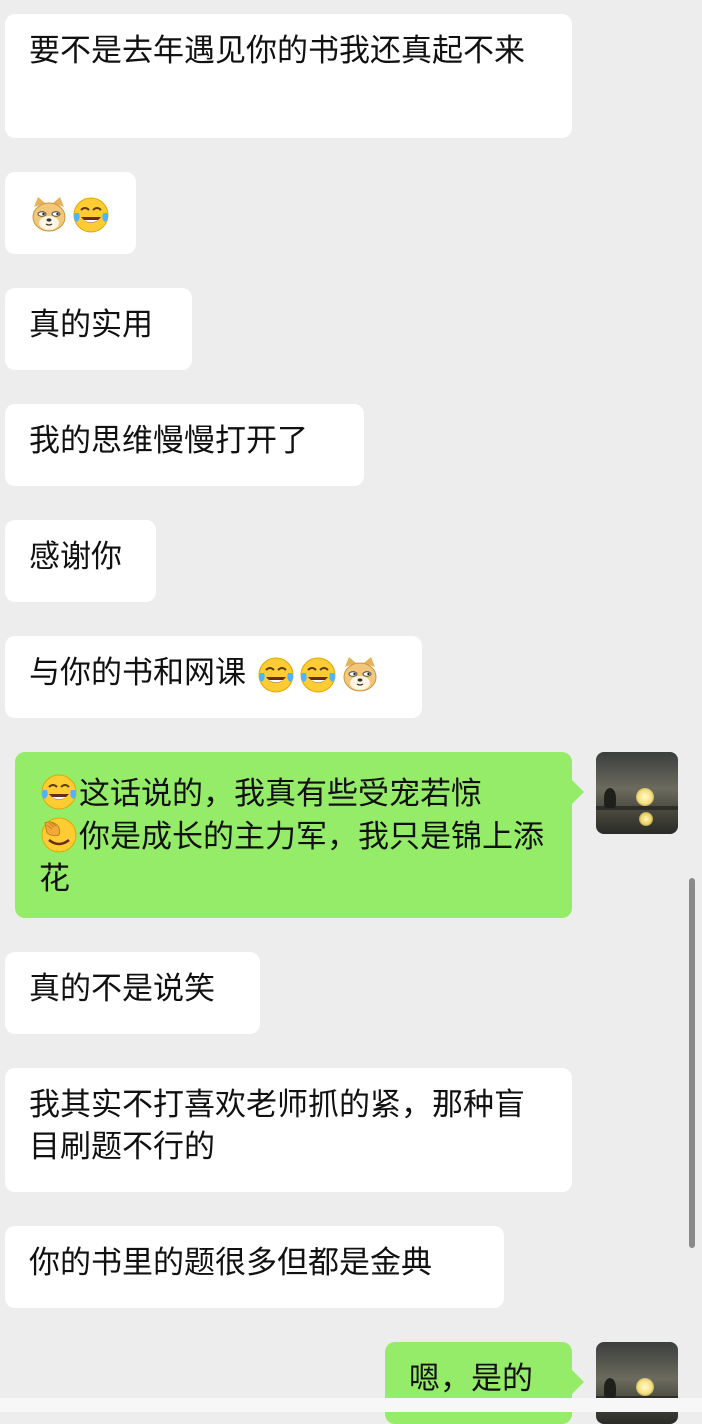 Image resolution: width=702 pixels, height=1424 pixels. Describe the element at coordinates (168, 441) in the screenshot. I see `message-text: 我的思维慢慢打开了` at that location.